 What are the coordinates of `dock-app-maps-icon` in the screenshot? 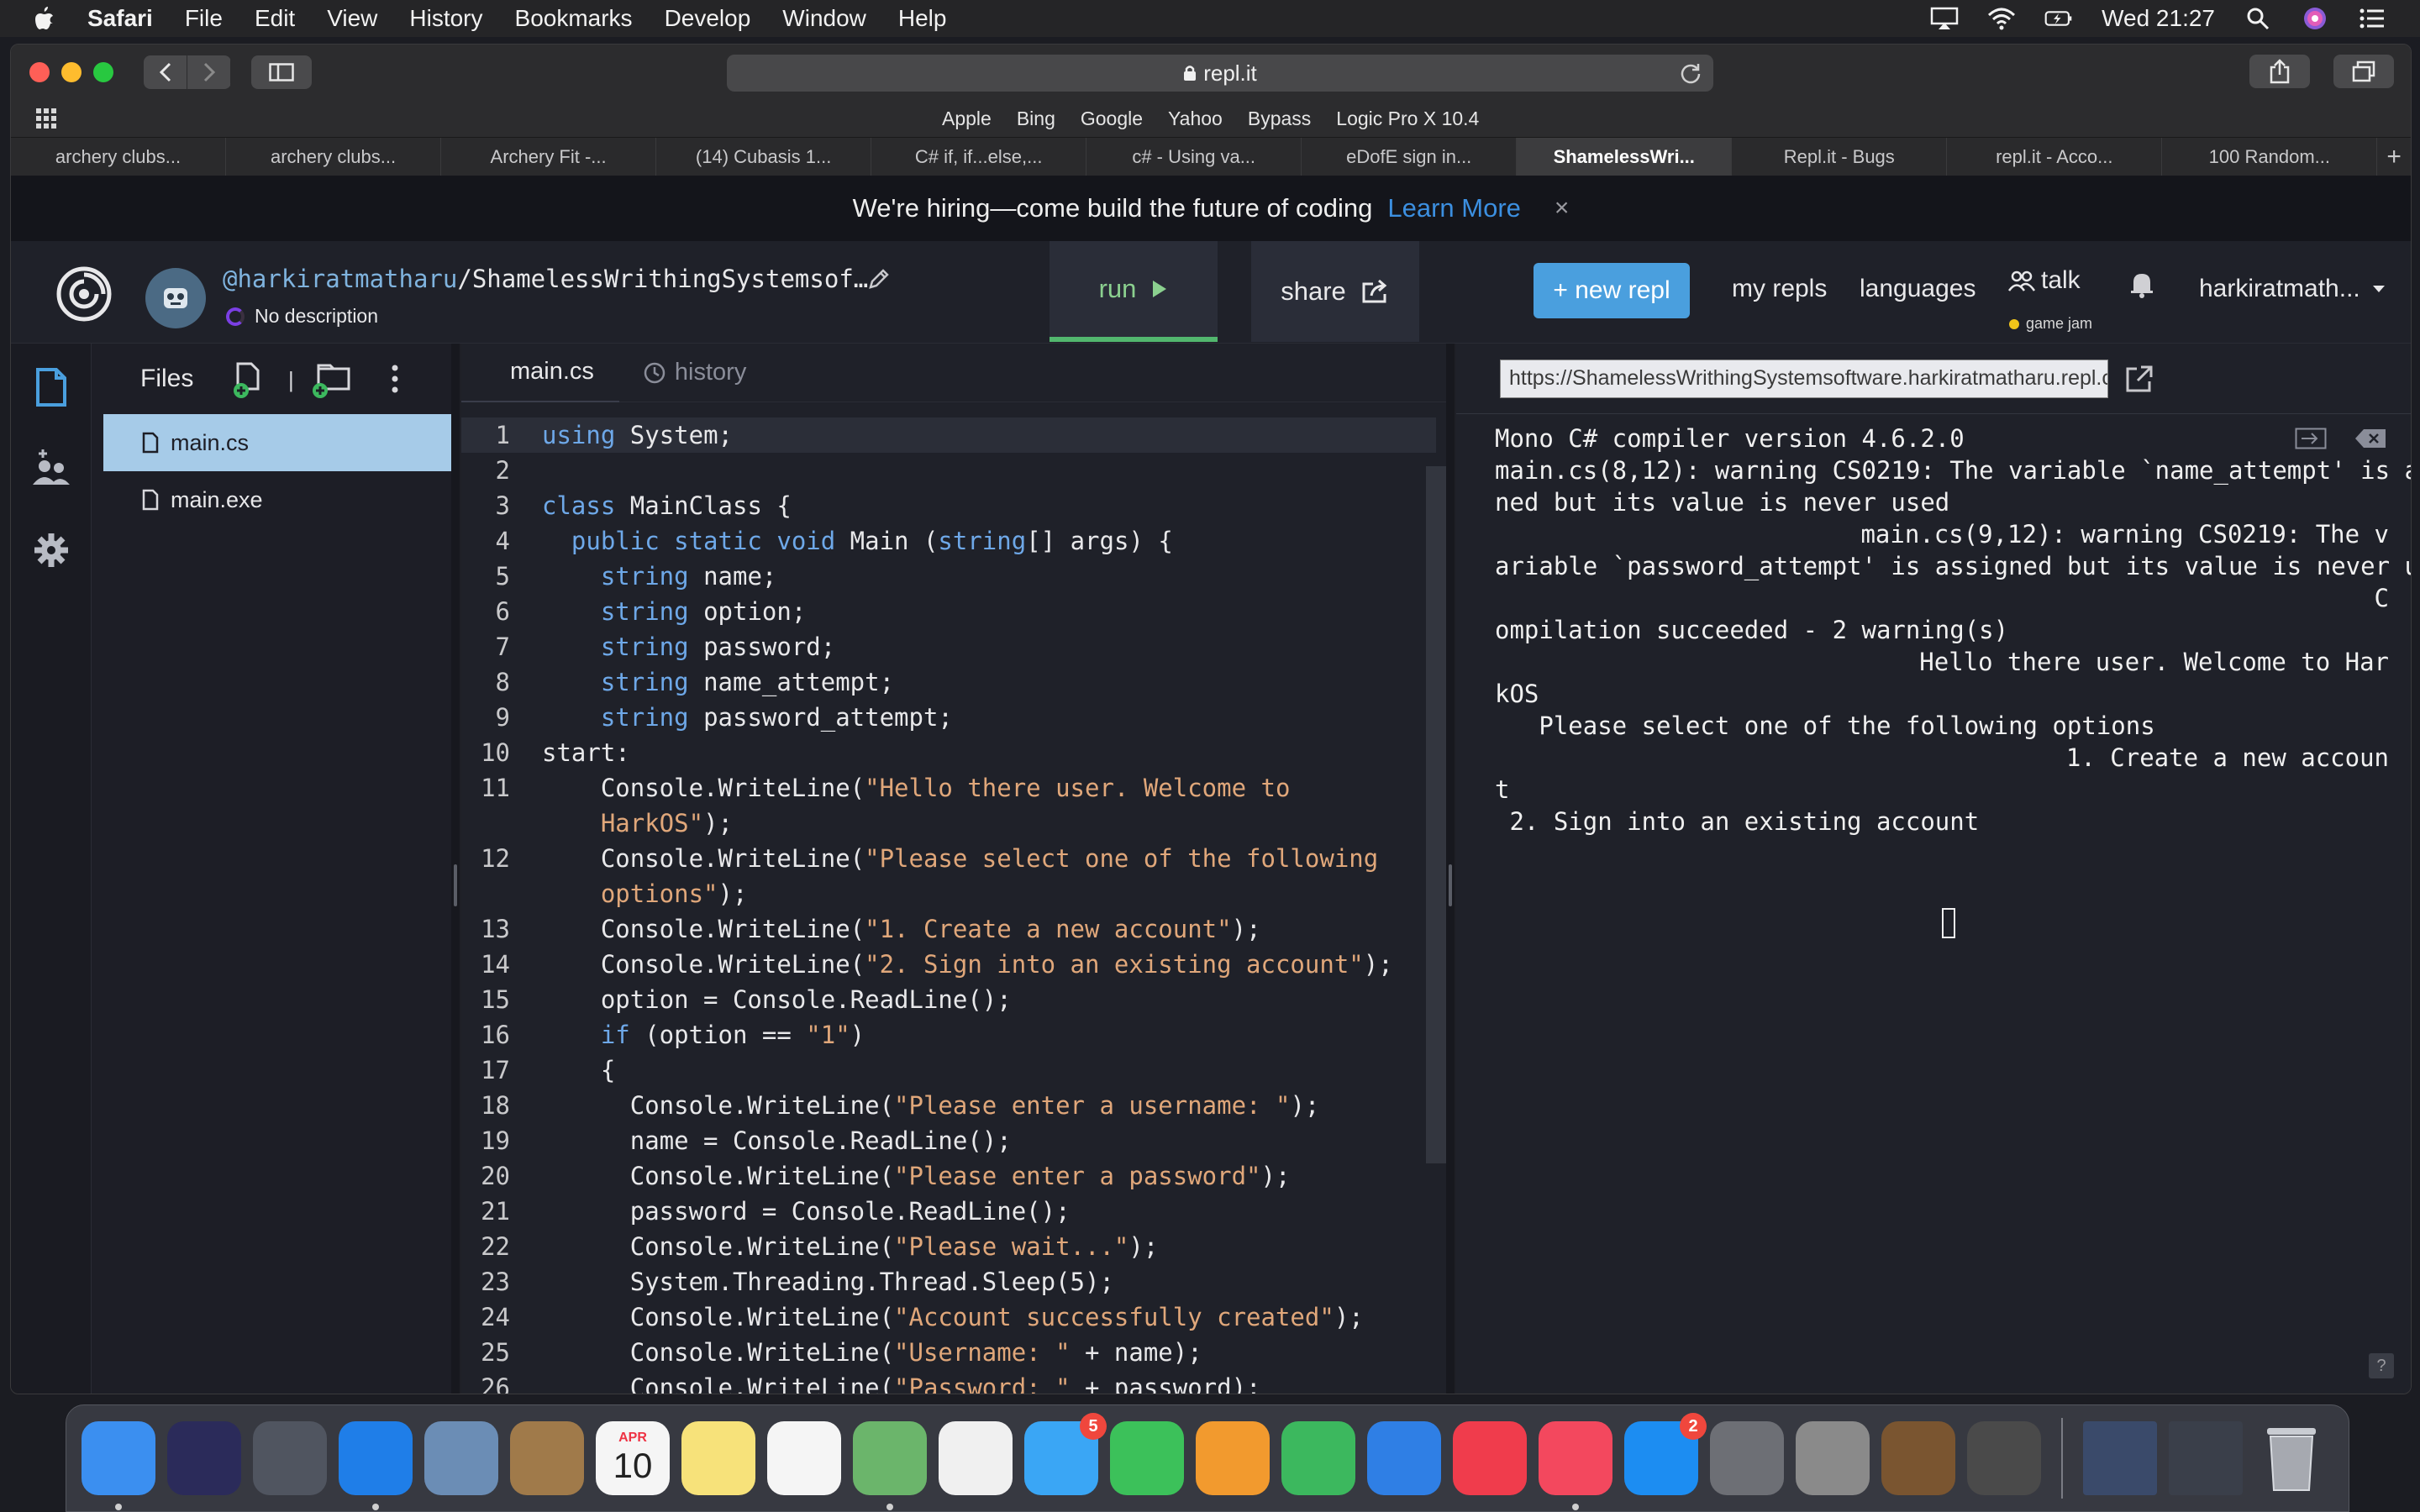 It's located at (890, 1465).